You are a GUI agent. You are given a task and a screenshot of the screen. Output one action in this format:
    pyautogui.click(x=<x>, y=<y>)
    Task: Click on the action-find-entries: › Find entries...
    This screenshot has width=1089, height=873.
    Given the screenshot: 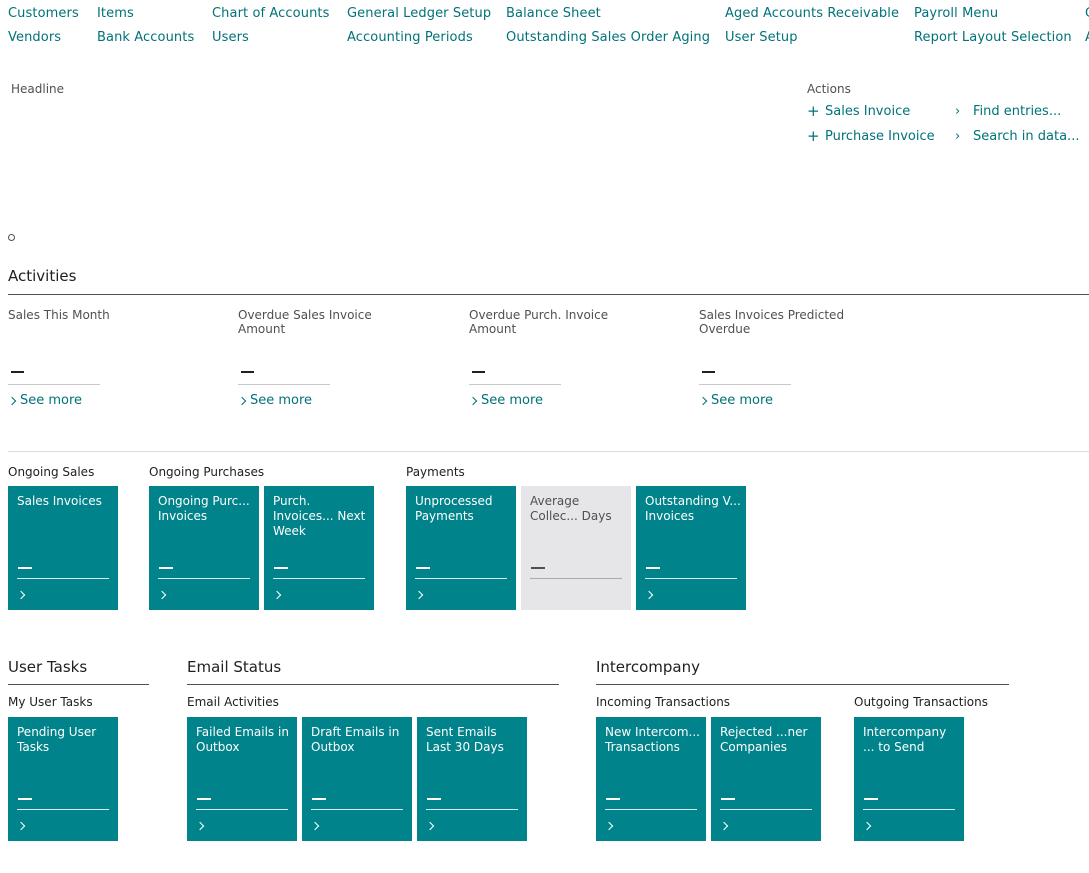 What is the action you would take?
    pyautogui.click(x=1008, y=111)
    